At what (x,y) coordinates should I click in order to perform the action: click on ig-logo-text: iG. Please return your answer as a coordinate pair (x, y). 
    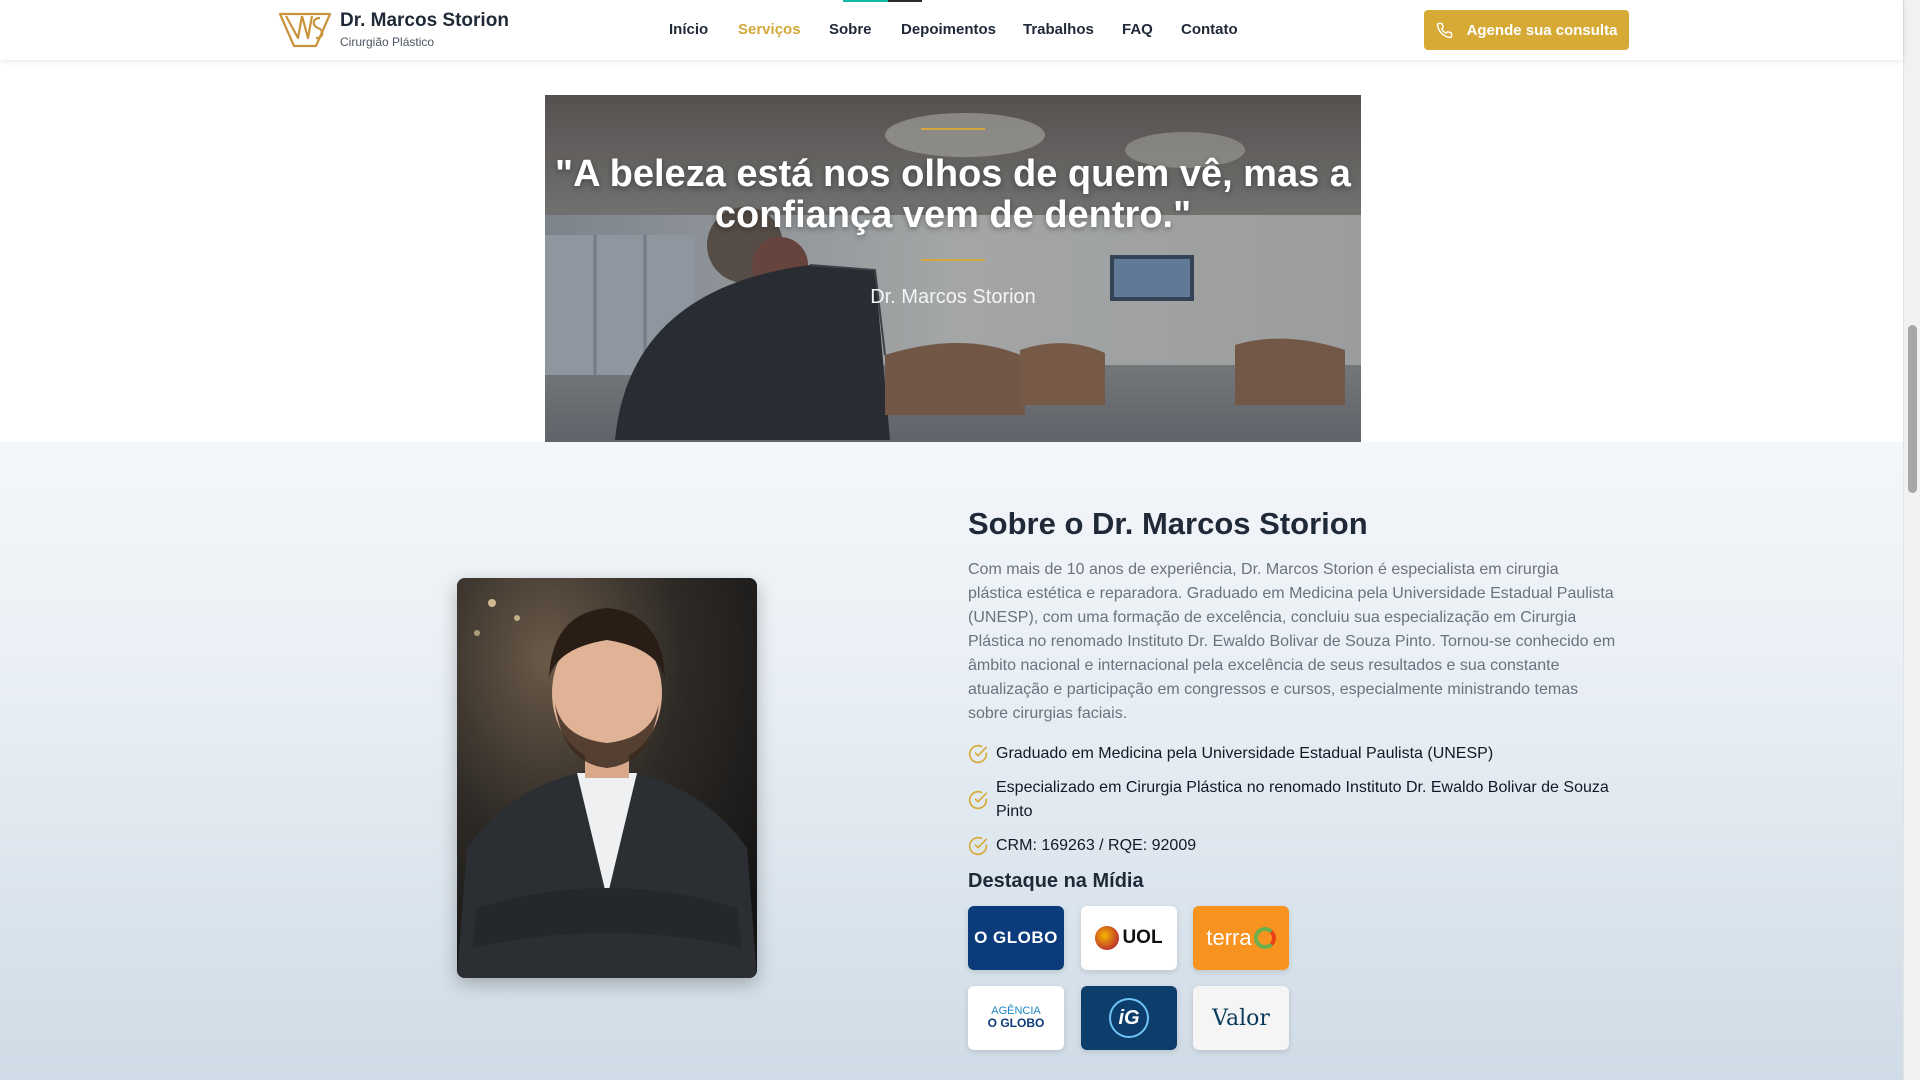
    Looking at the image, I should click on (1129, 1018).